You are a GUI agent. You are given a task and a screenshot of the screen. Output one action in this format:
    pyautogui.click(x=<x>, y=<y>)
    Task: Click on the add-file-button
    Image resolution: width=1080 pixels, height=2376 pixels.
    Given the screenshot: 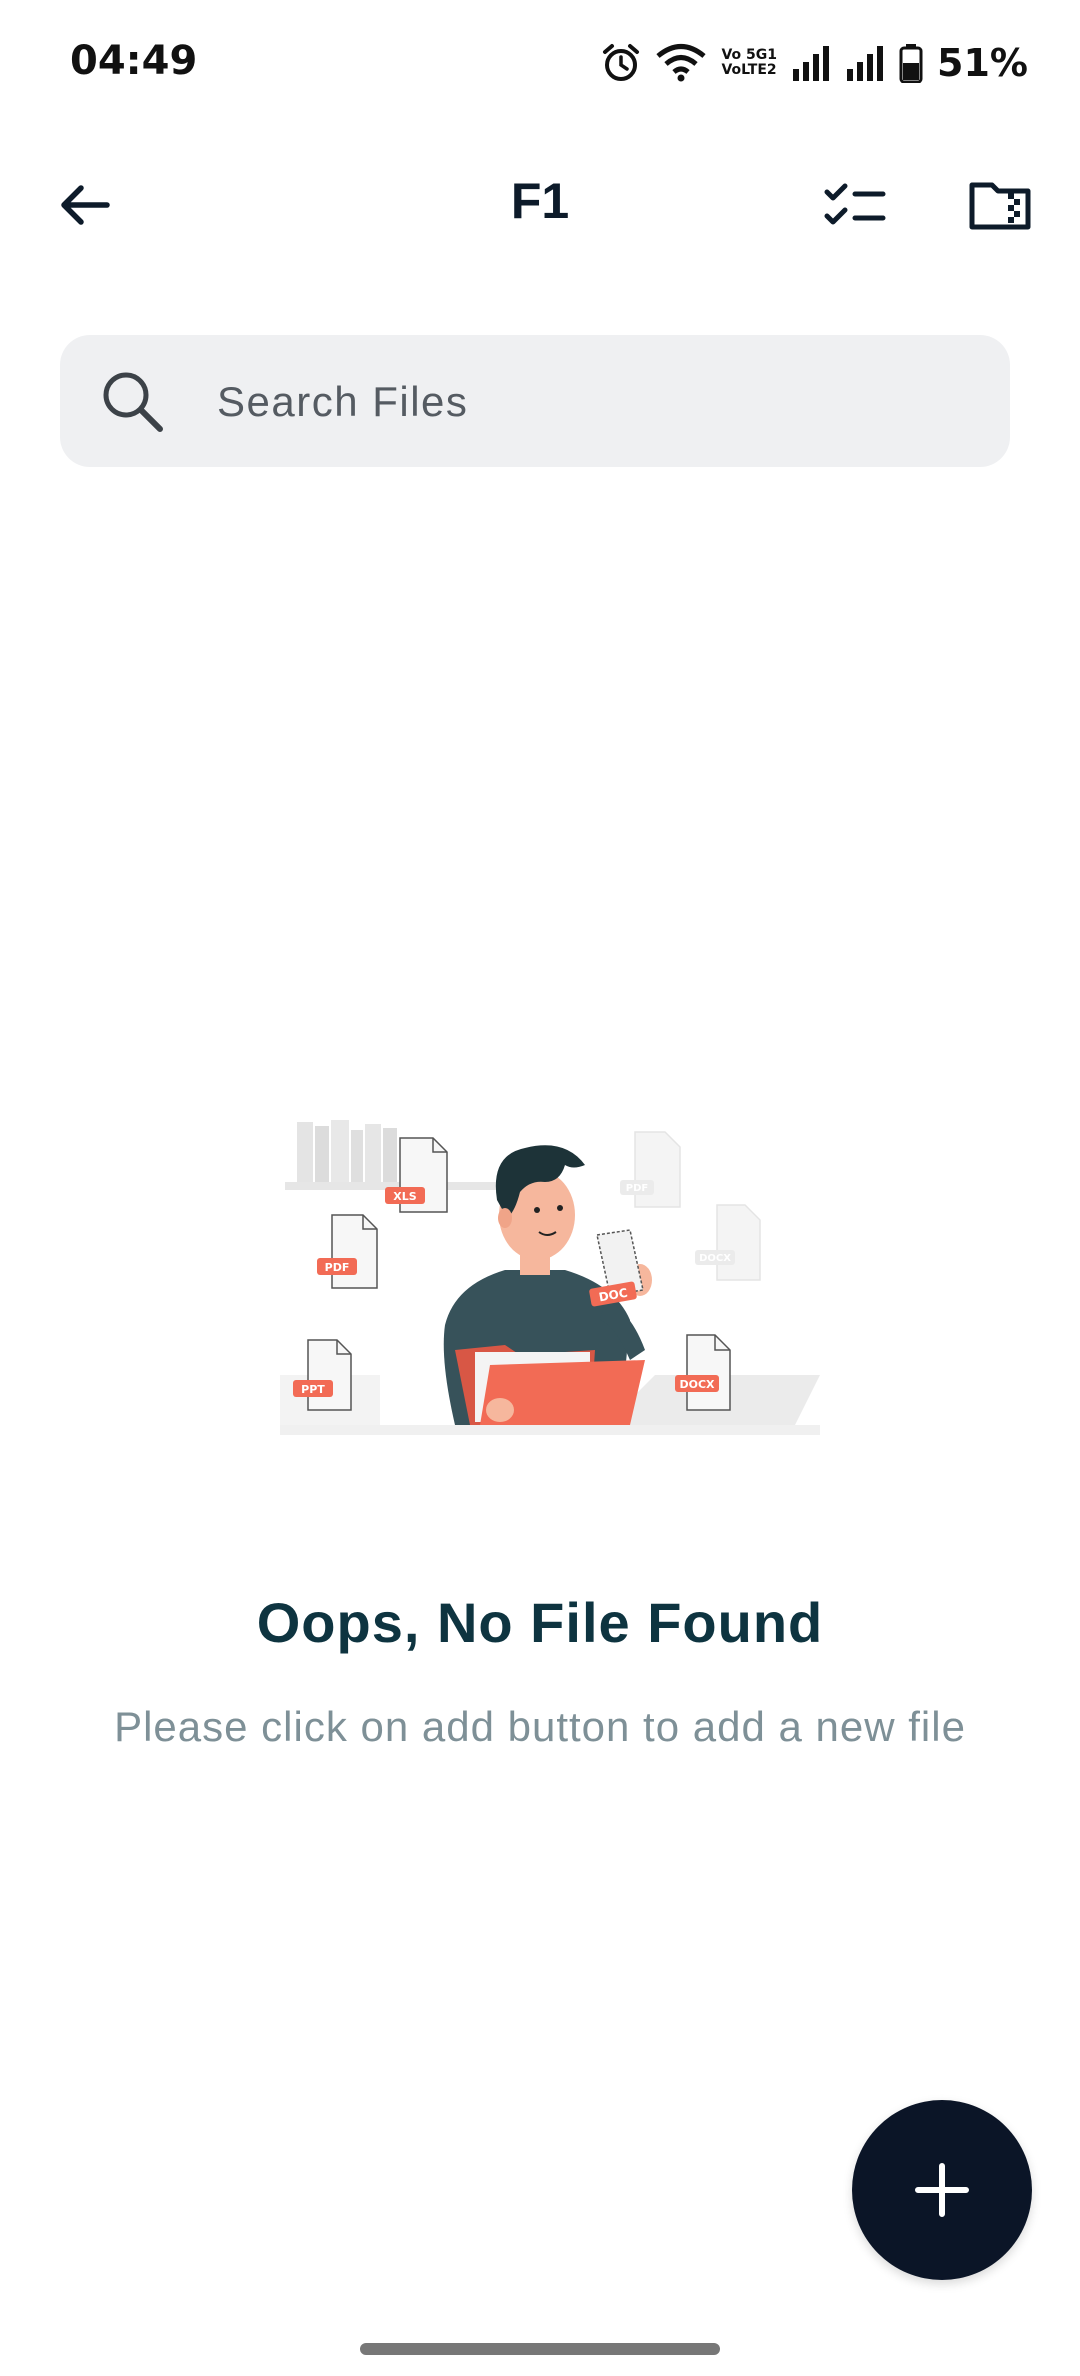 What is the action you would take?
    pyautogui.click(x=942, y=2190)
    